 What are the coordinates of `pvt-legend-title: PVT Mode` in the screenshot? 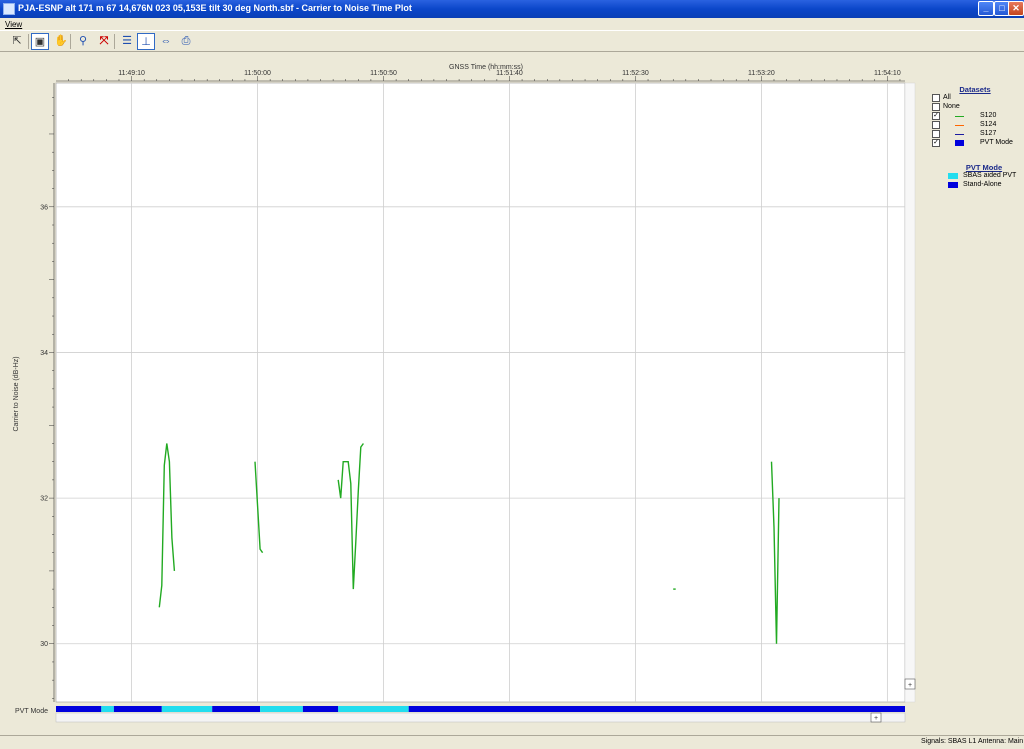 It's located at (984, 167).